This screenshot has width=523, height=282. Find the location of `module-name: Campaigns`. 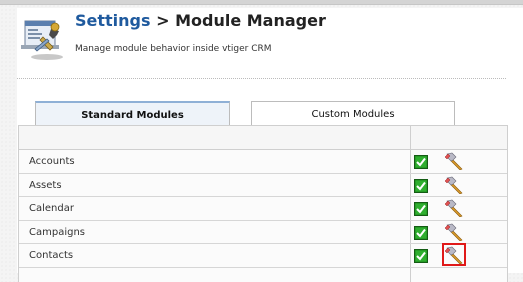

module-name: Campaigns is located at coordinates (57, 232).